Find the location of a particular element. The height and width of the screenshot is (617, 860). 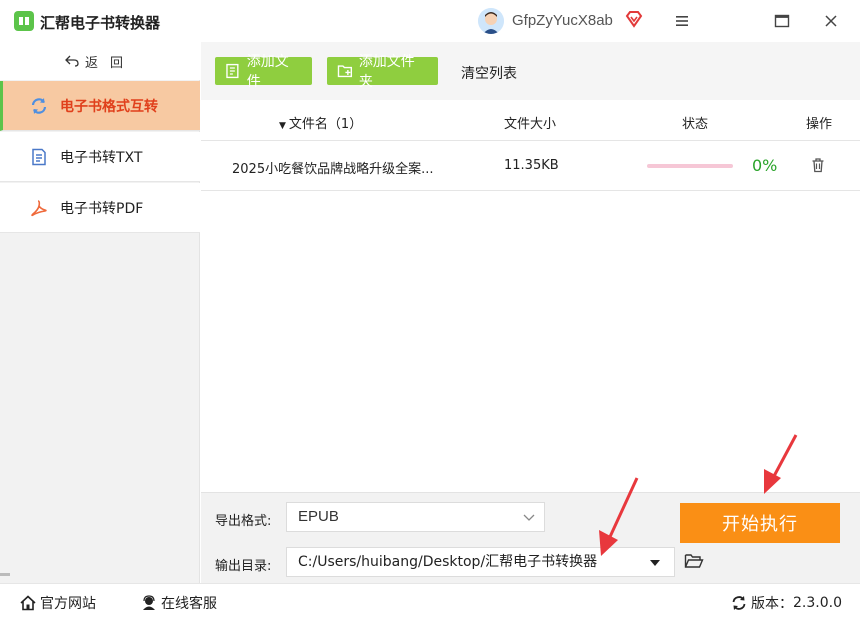

header-file-size: 文件大小 is located at coordinates (530, 124).